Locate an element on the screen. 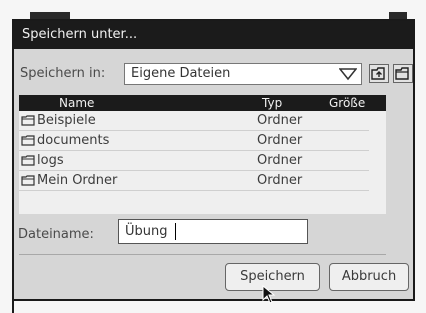 This screenshot has width=426, height=313. file-list-header: Name Typ Größe is located at coordinates (202, 103).